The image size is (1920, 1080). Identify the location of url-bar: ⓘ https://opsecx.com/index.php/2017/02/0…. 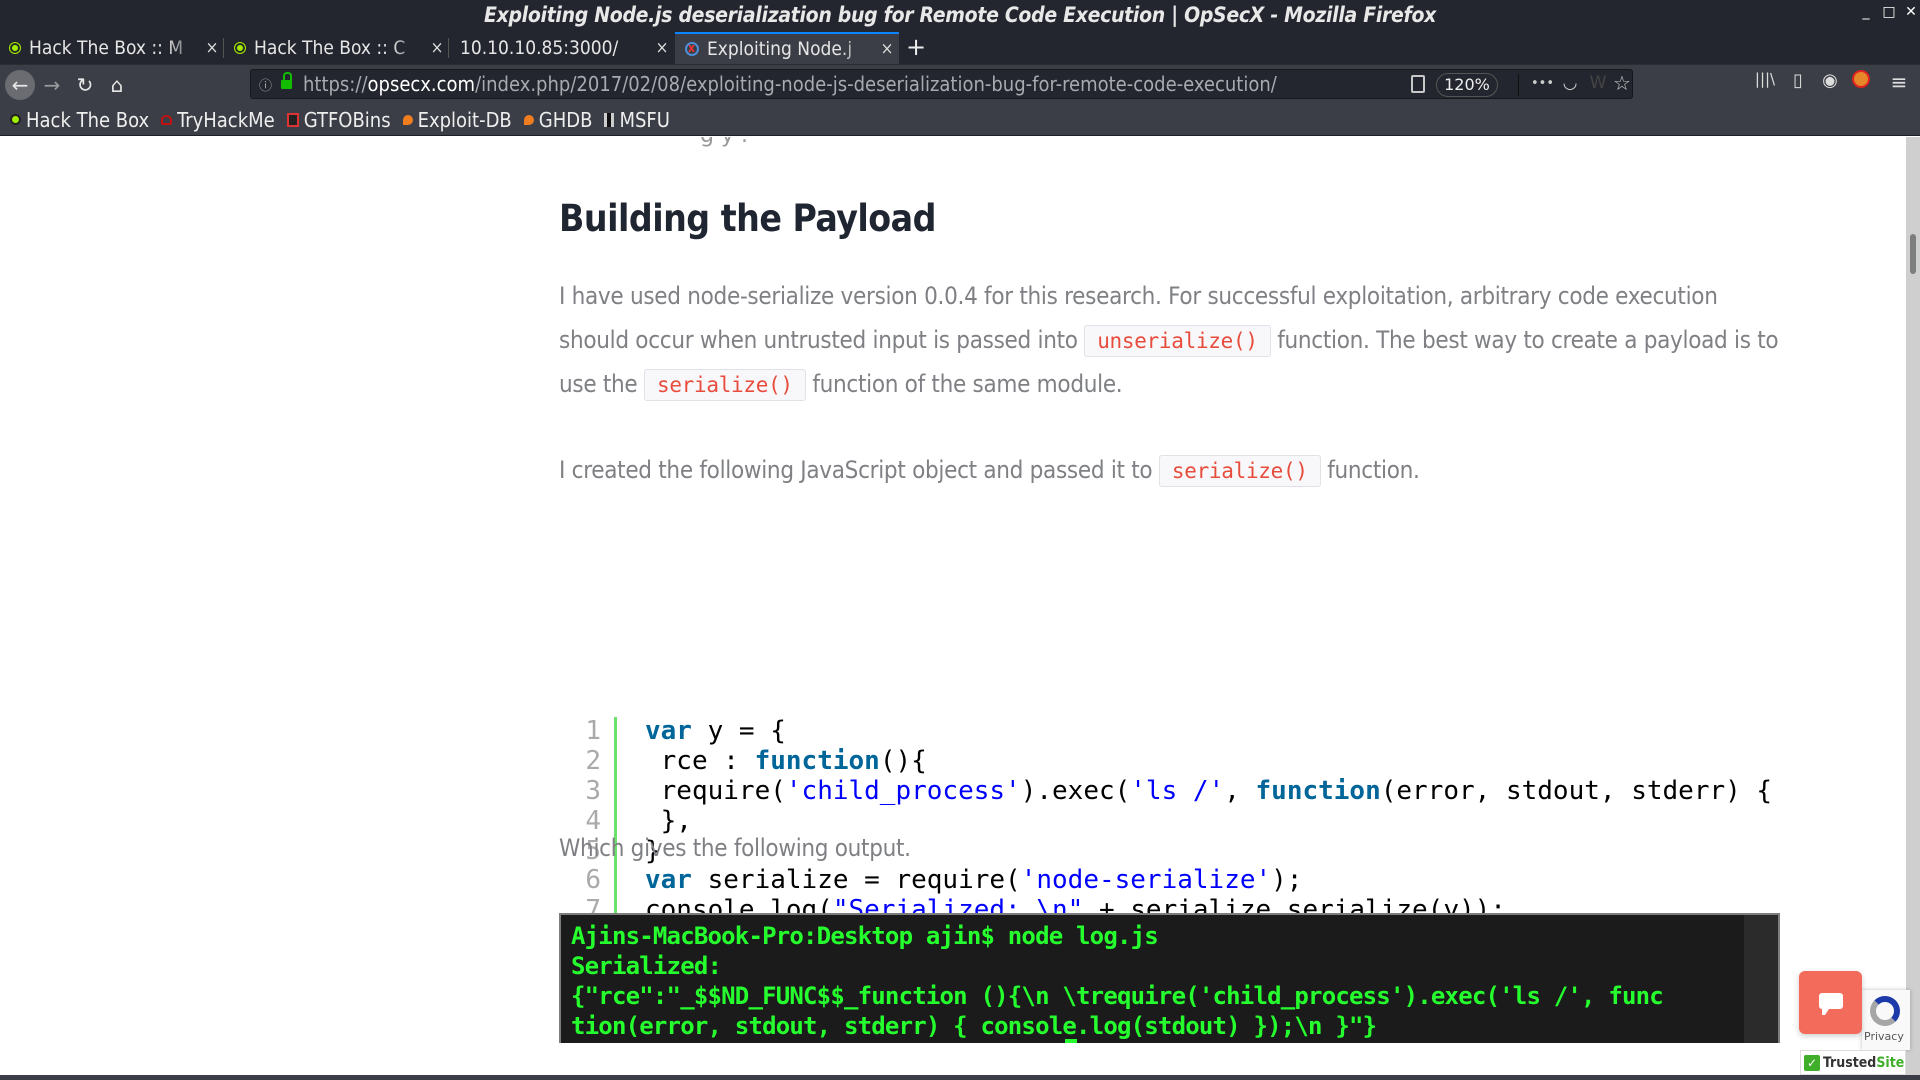
(941, 84).